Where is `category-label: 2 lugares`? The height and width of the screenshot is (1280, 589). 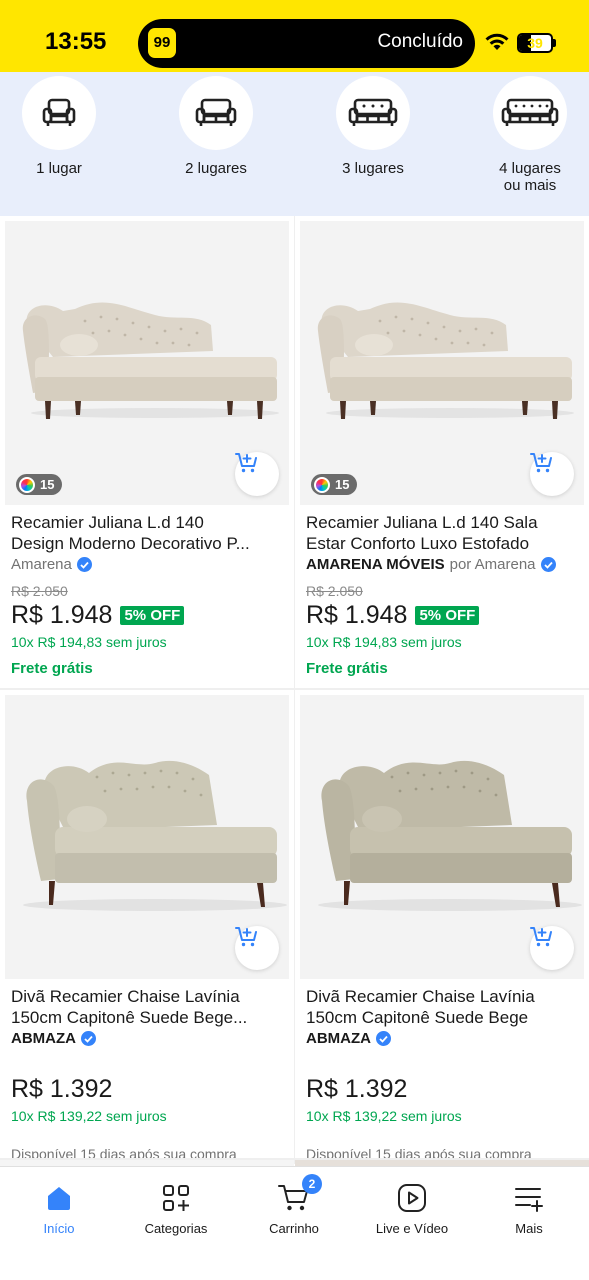 category-label: 2 lugares is located at coordinates (216, 168).